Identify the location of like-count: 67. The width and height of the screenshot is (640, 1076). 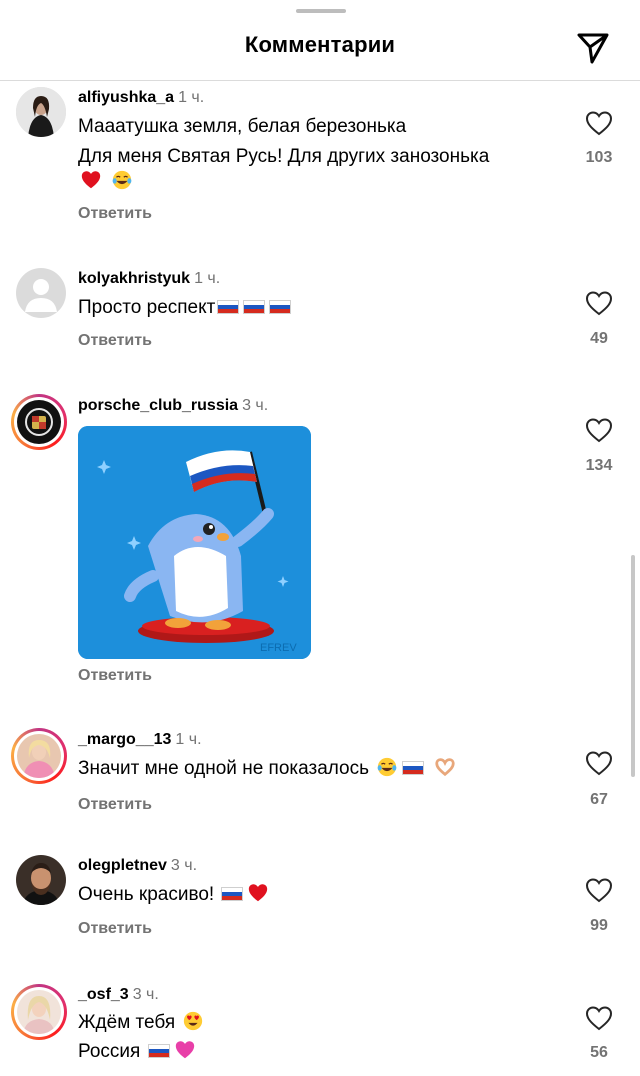
(599, 799).